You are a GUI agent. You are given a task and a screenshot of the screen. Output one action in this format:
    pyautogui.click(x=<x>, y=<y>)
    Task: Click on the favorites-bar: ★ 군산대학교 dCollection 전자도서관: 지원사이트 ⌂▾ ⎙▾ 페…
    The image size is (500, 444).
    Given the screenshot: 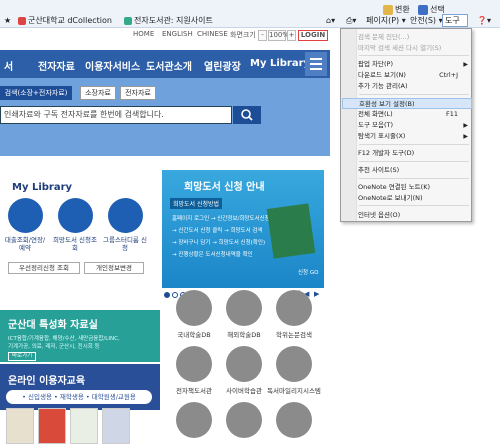 What is the action you would take?
    pyautogui.click(x=250, y=21)
    